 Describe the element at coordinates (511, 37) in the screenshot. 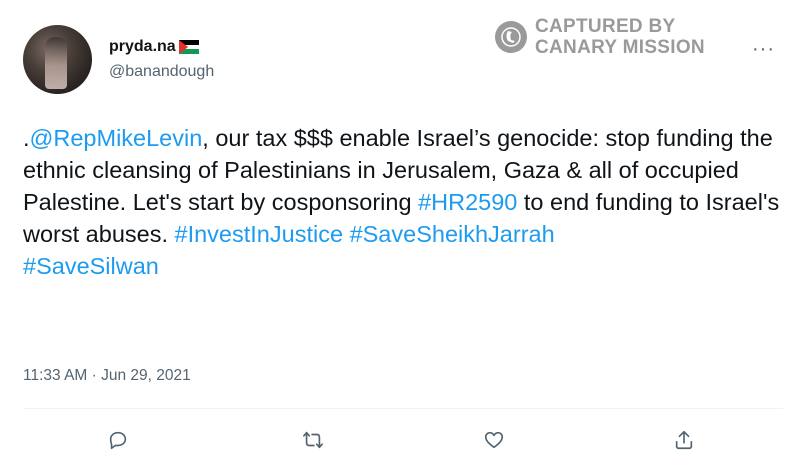

I see `canary-bird-icon` at that location.